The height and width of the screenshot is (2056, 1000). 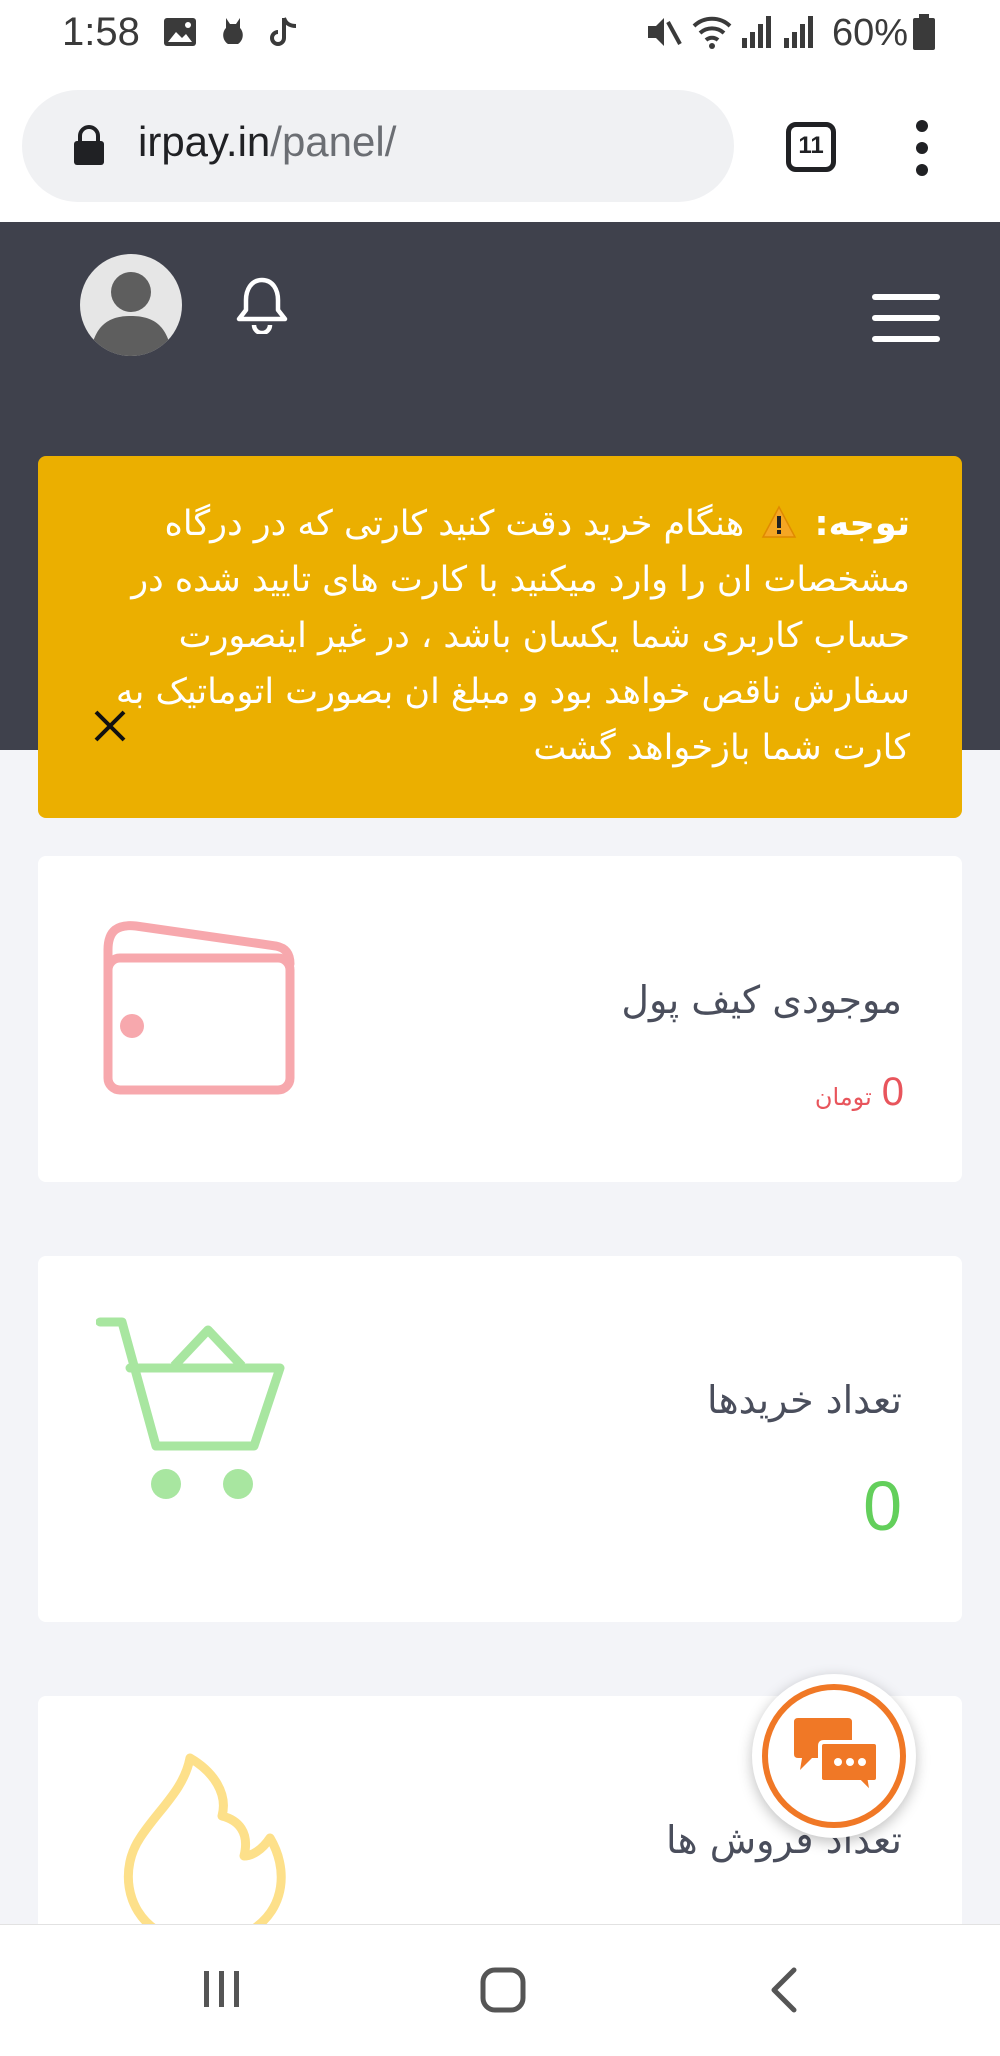 What do you see at coordinates (862, 524) in the screenshot?
I see `alert-label: توجه:` at bounding box center [862, 524].